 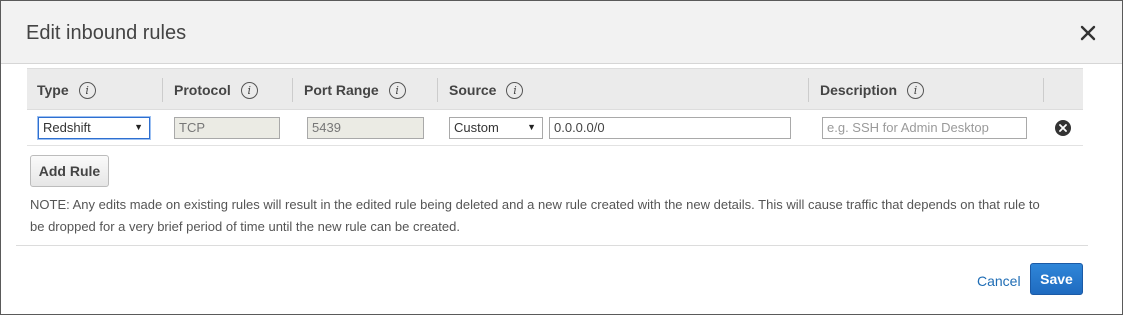 I want to click on column-header-description: Description i, so click(x=872, y=90).